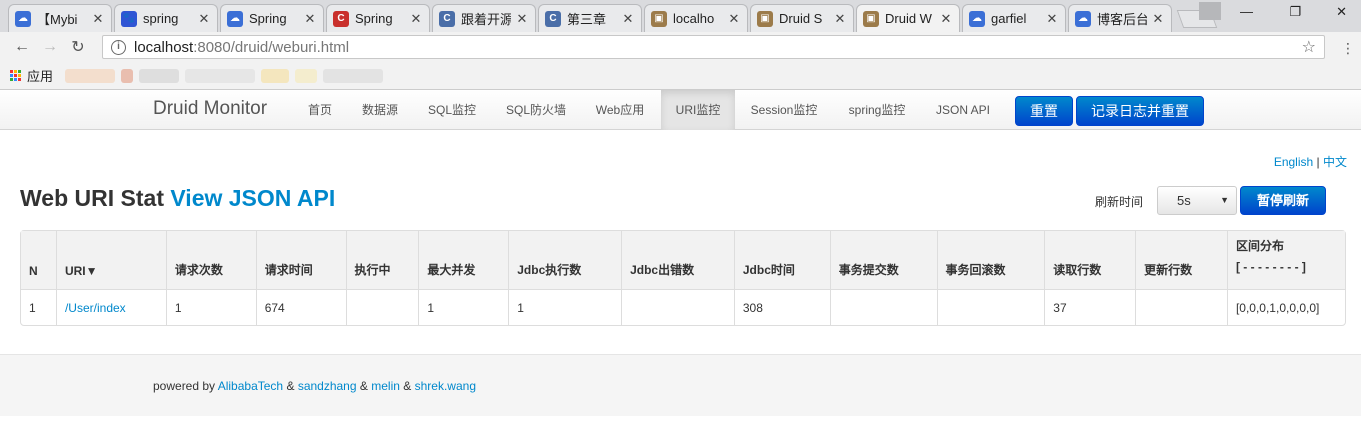 Image resolution: width=1361 pixels, height=435 pixels. What do you see at coordinates (781, 307) in the screenshot?
I see `table-cell: 308` at bounding box center [781, 307].